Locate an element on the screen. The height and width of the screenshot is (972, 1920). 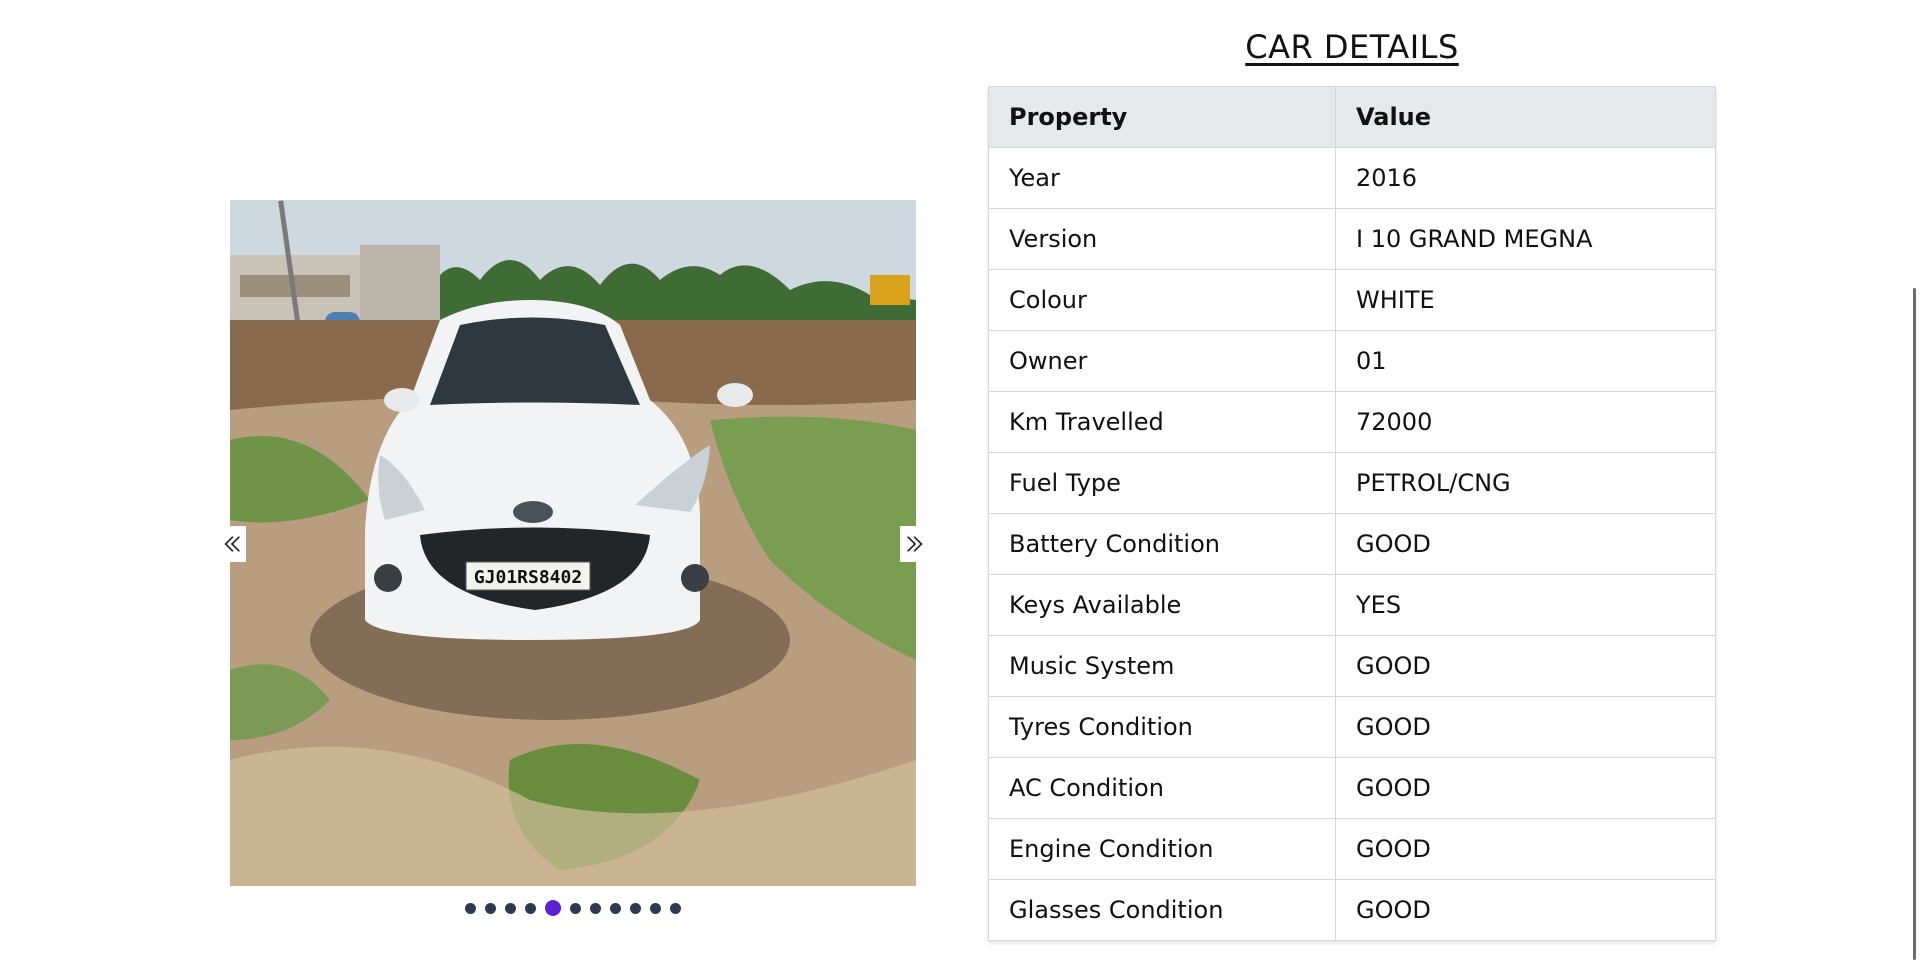
table-row: Km Travelled 72000 is located at coordinates (1352, 422).